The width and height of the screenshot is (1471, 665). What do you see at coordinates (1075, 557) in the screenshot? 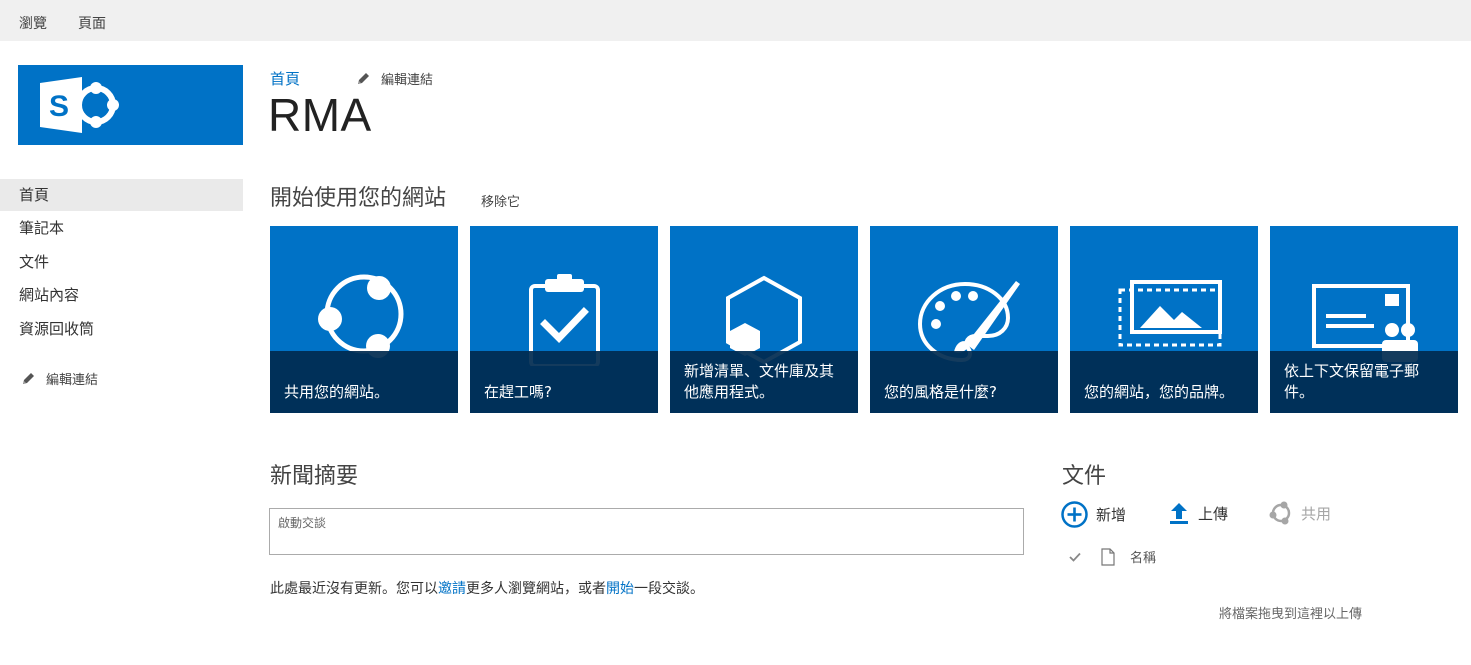
I see `checkmark-icon` at bounding box center [1075, 557].